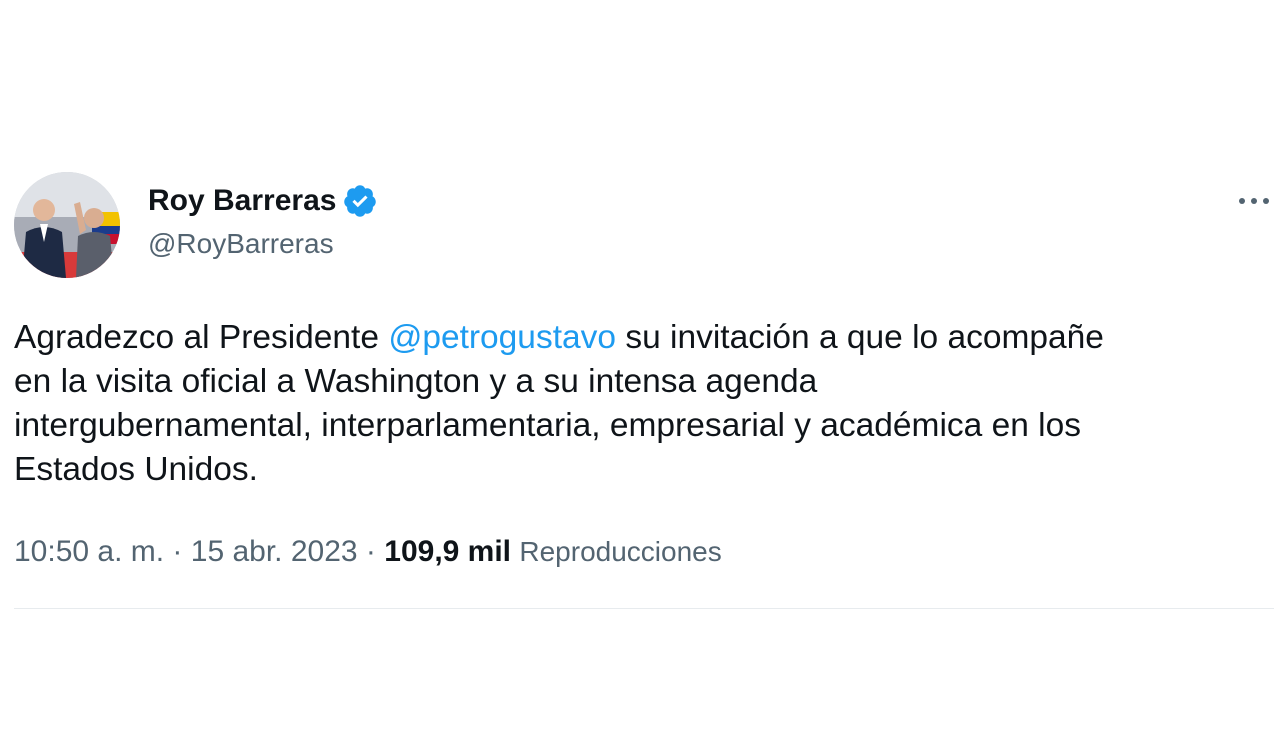 Image resolution: width=1280 pixels, height=750 pixels. Describe the element at coordinates (201, 337) in the screenshot. I see `tweet-text-segment: Agradezco al Presidente` at that location.